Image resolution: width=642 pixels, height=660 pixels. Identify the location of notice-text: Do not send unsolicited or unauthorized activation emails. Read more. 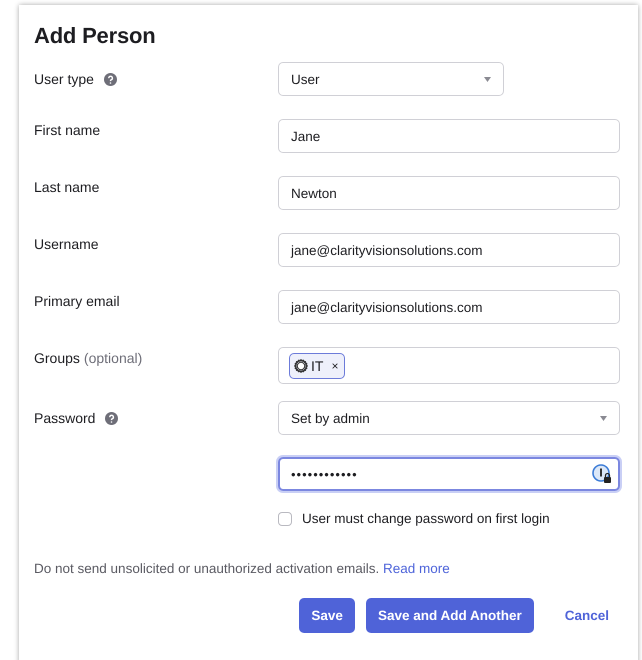
(242, 568).